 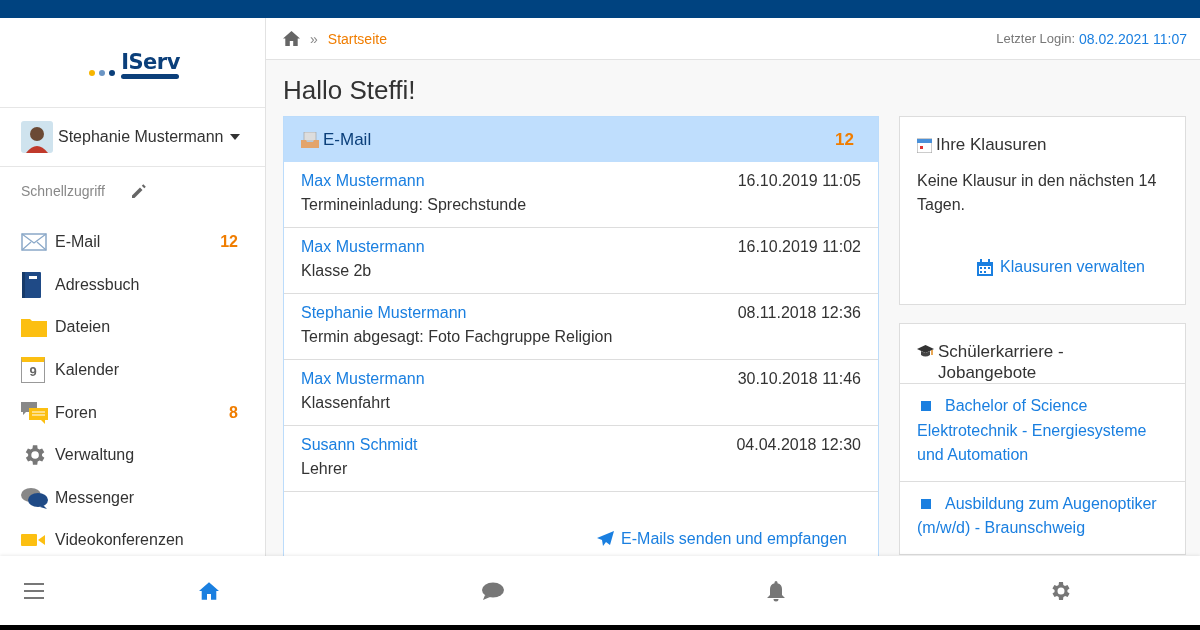 What do you see at coordinates (799, 181) in the screenshot?
I see `message-date: 16.10.2019 11:05` at bounding box center [799, 181].